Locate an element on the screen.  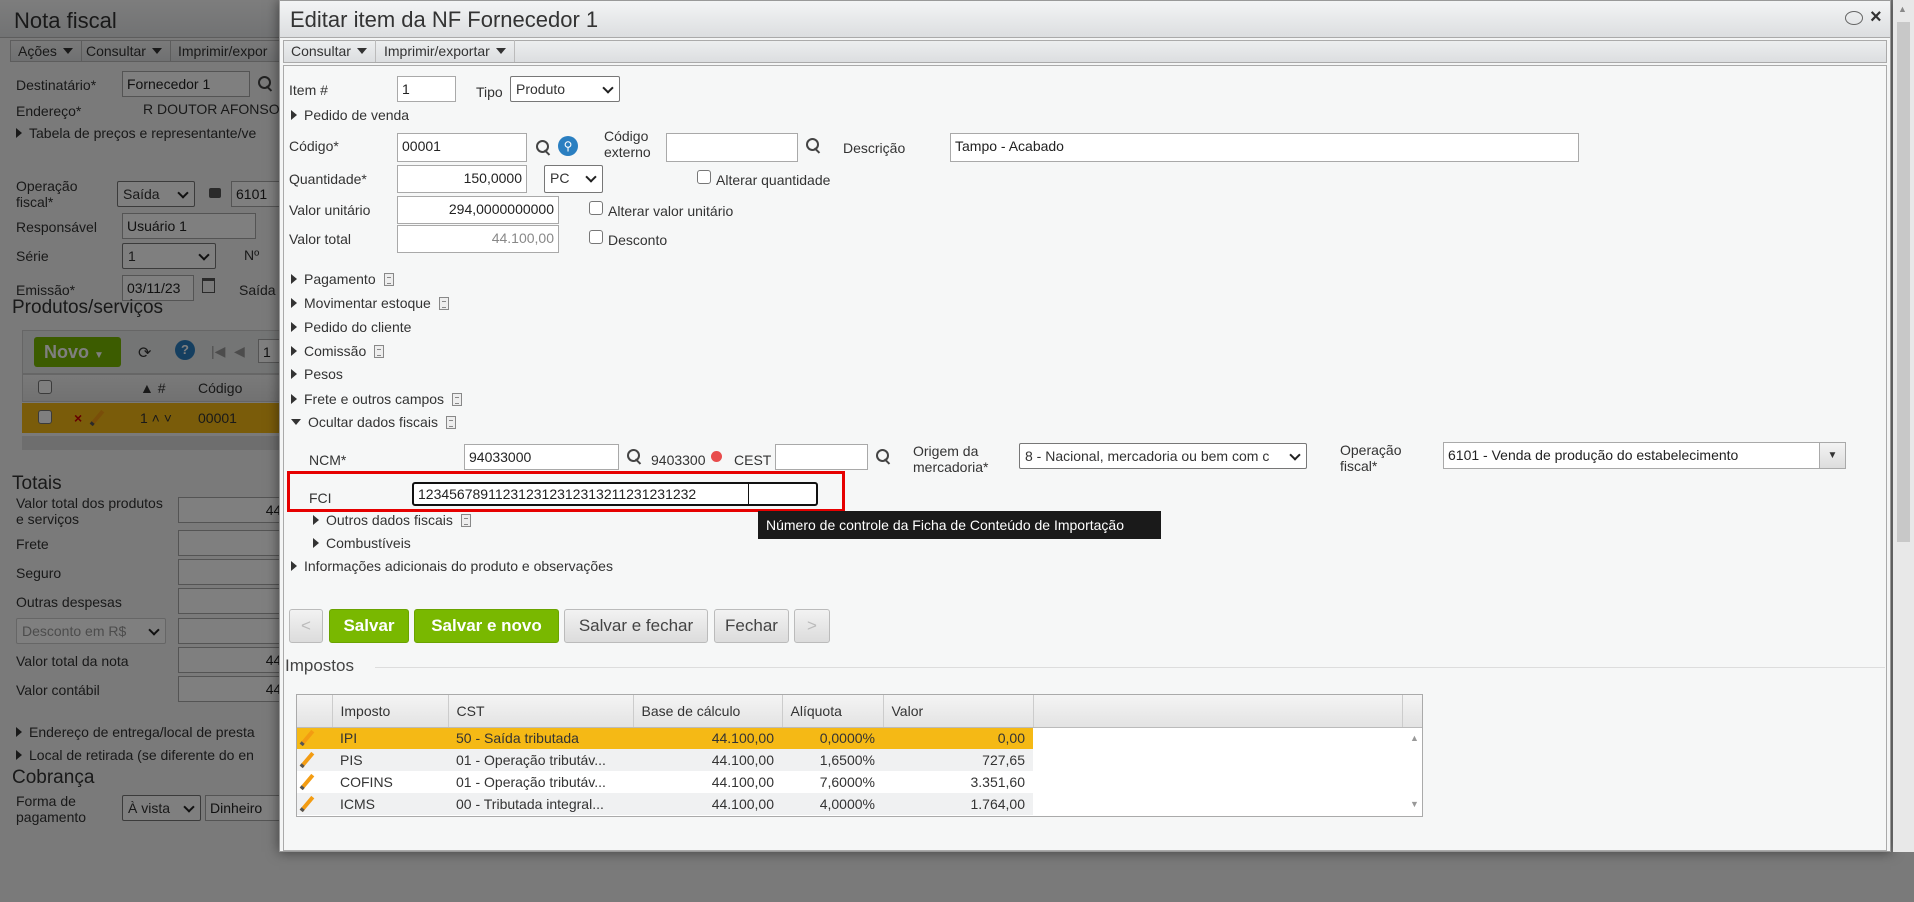
codigo-input: 00001 is located at coordinates (462, 147).